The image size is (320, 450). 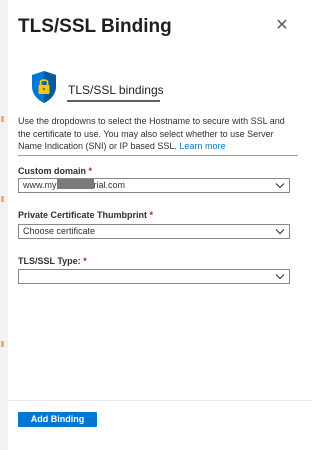 I want to click on custom-domain-value-suffix: rial.com, so click(x=109, y=185).